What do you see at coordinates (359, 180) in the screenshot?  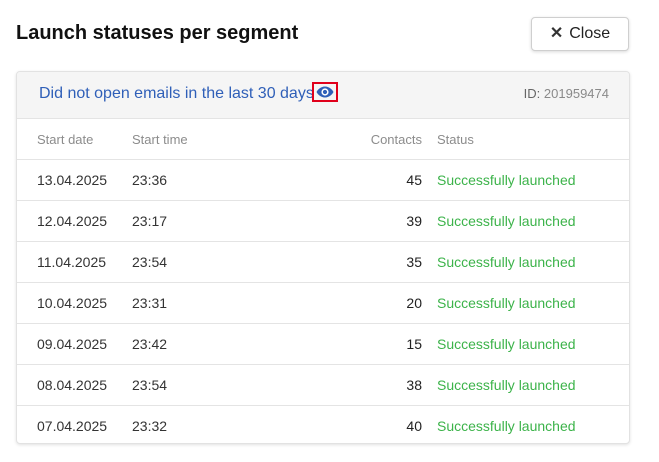 I see `contacts-cell: 45` at bounding box center [359, 180].